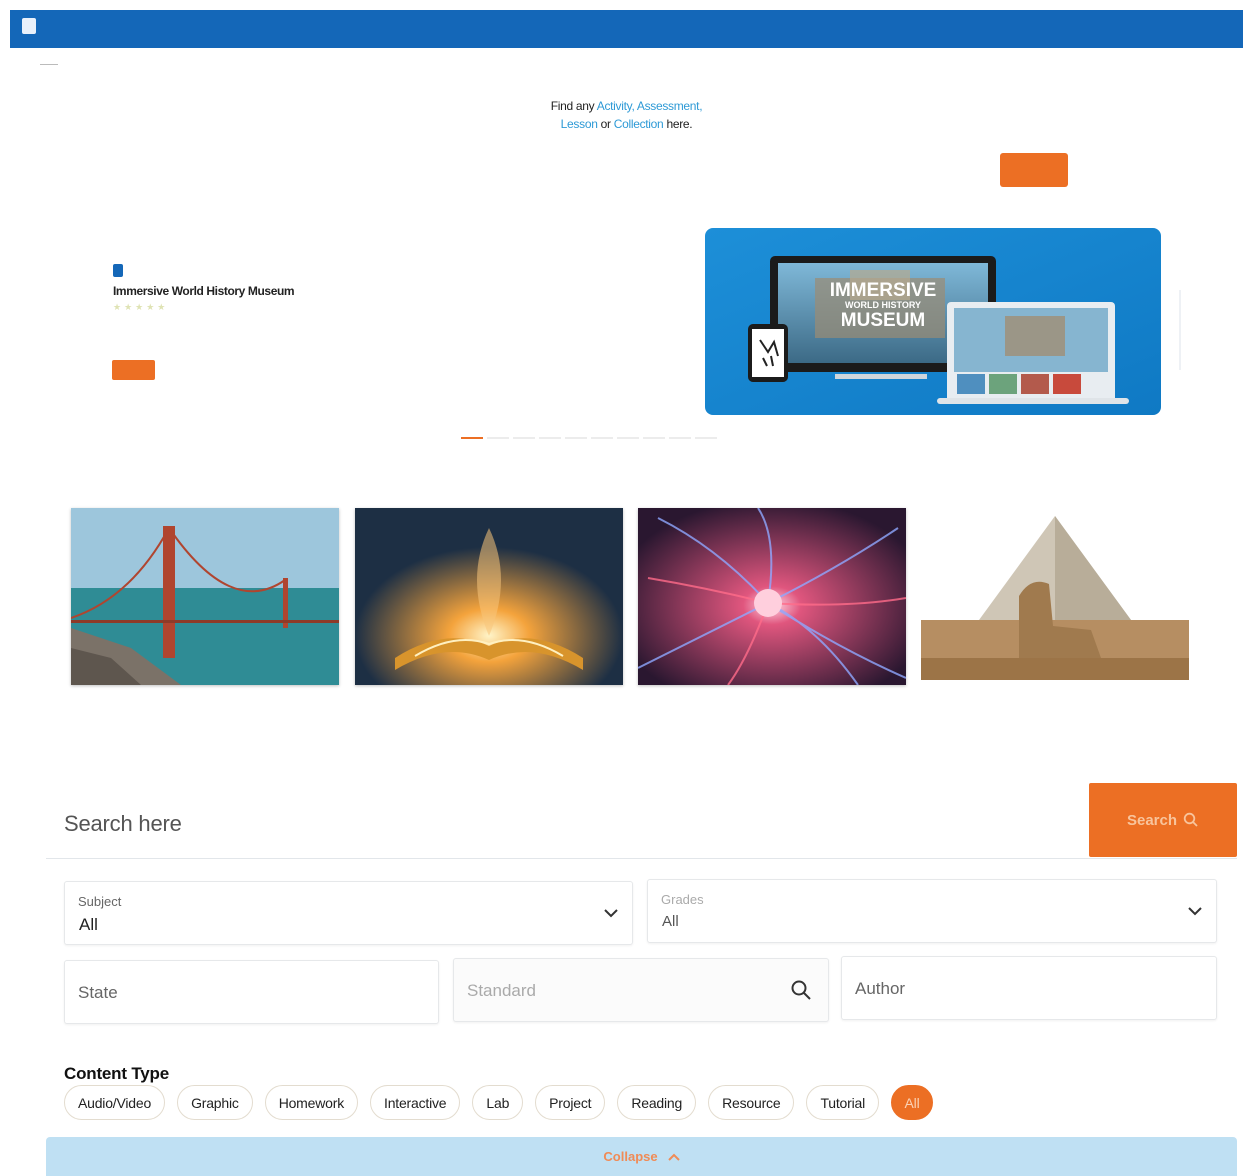 Image resolution: width=1253 pixels, height=1176 pixels. I want to click on carousel-scroll, so click(1180, 330).